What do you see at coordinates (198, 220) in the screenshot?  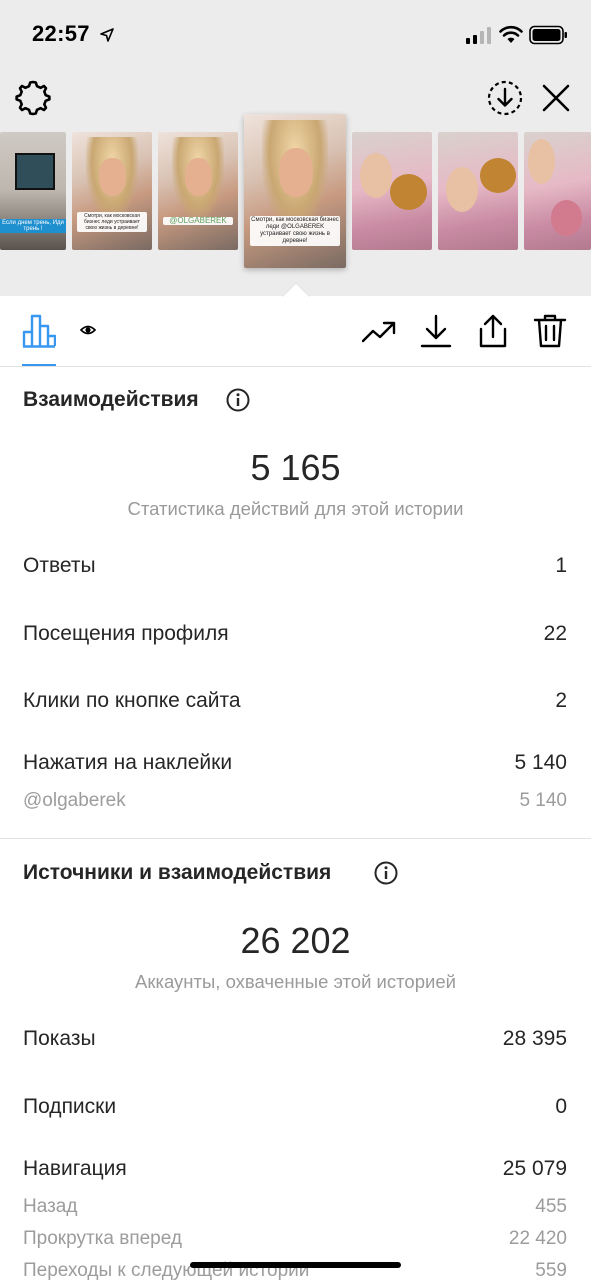 I see `thumbnail-caption: @OLGABEREK` at bounding box center [198, 220].